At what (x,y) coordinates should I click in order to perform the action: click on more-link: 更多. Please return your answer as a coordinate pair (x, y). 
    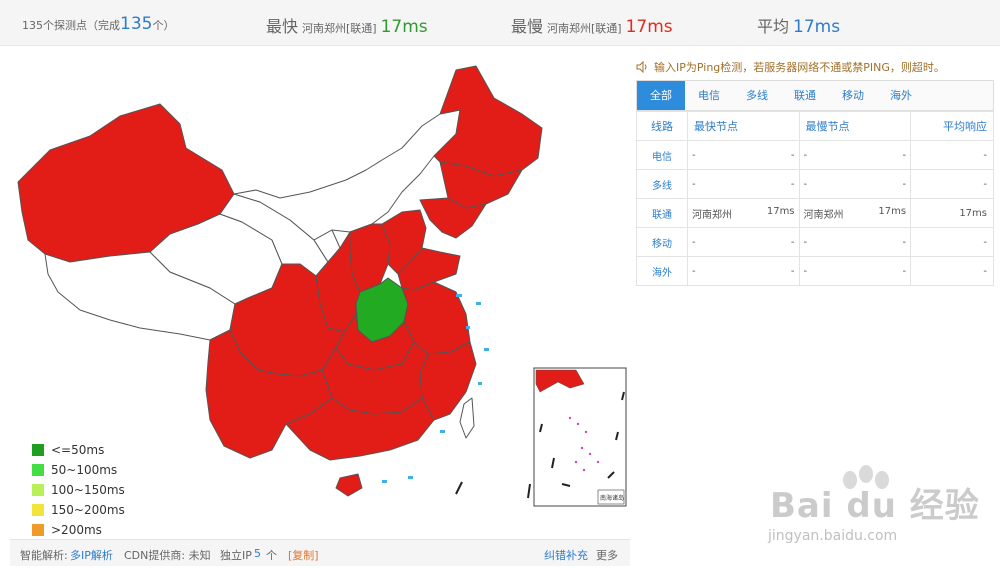
    Looking at the image, I should click on (607, 555).